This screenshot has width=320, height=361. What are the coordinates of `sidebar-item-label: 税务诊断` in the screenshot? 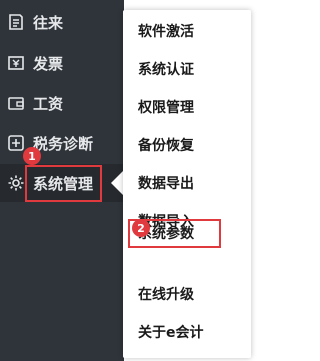 It's located at (63, 143).